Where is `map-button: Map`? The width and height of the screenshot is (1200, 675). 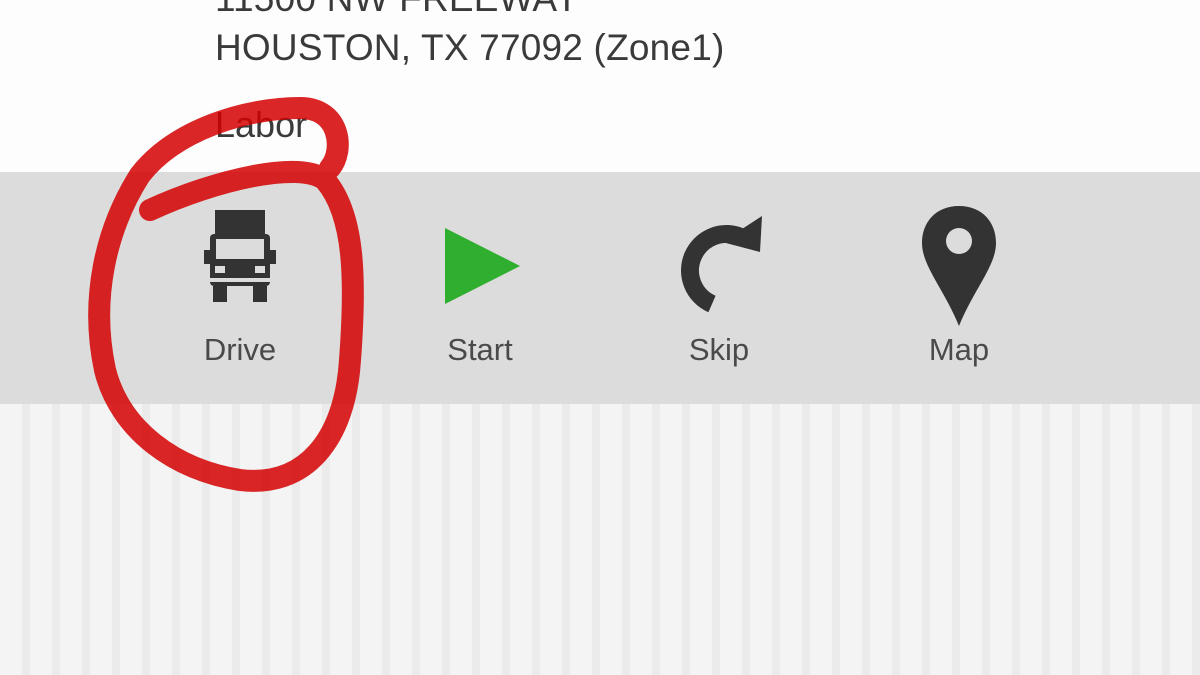
map-button: Map is located at coordinates (959, 288).